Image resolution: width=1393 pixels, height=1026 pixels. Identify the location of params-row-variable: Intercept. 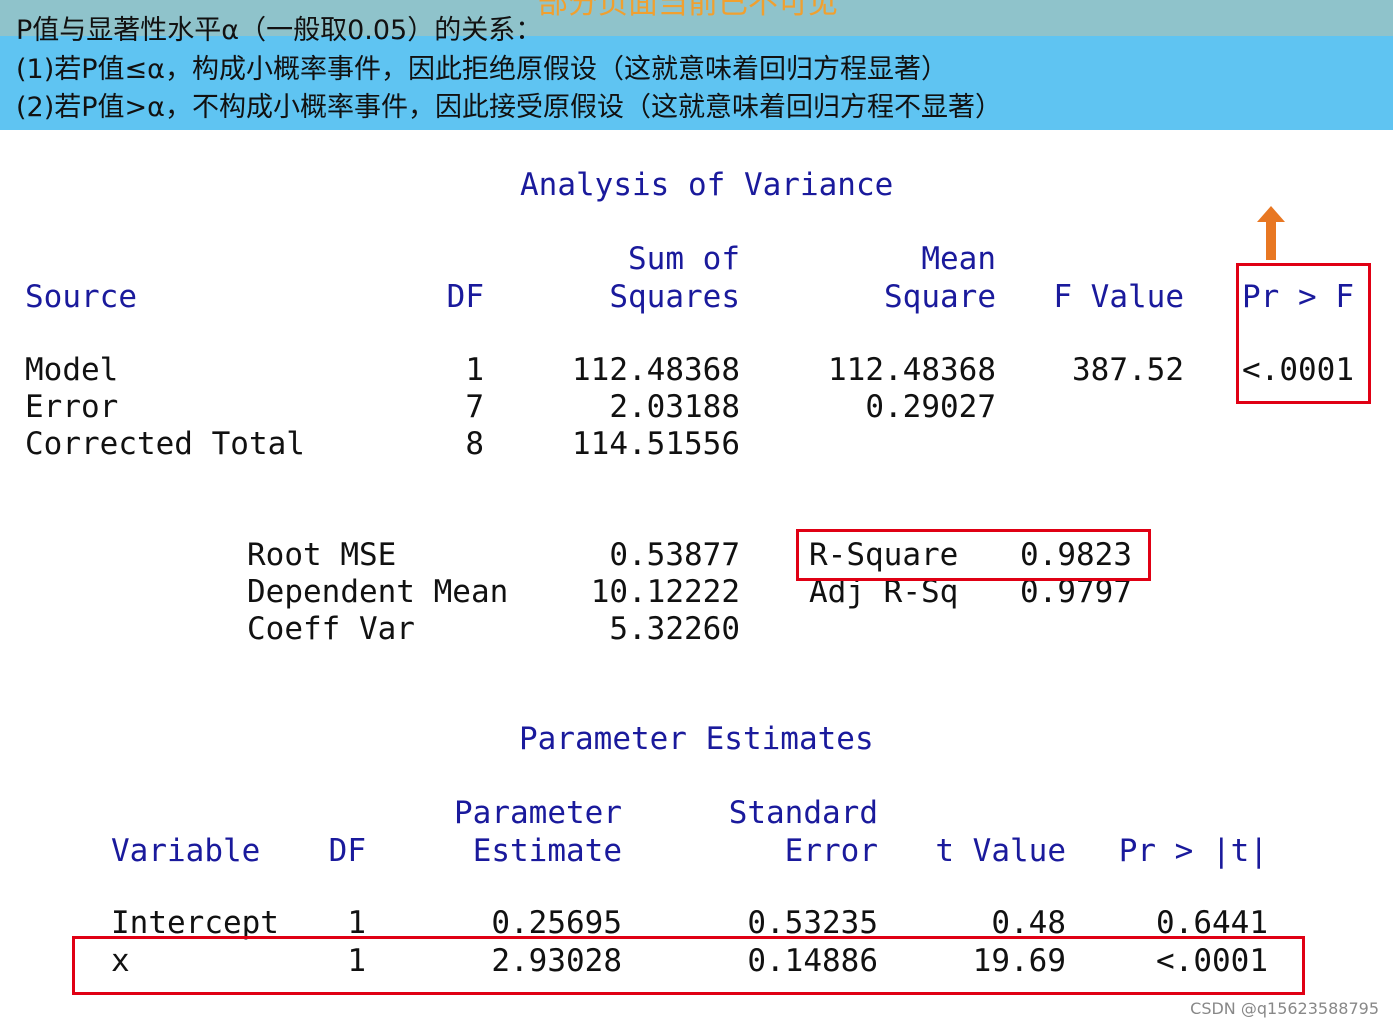
(195, 923).